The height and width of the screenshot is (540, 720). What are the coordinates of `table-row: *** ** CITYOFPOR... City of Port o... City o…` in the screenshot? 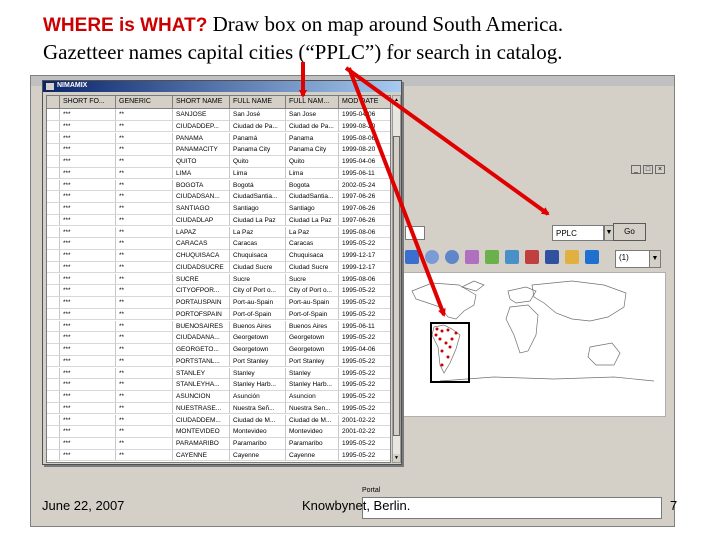 It's located at (218, 291).